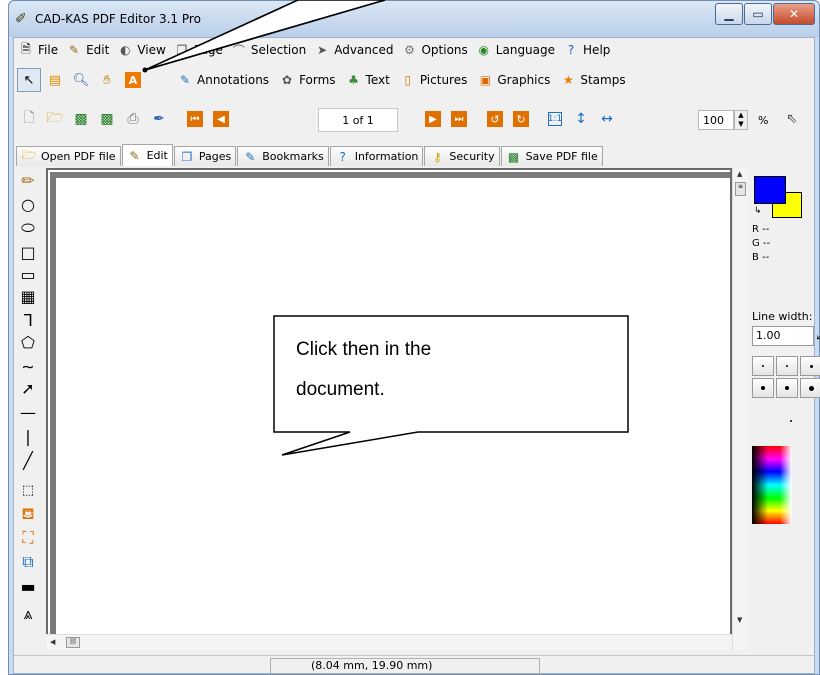 This screenshot has height=675, width=820. I want to click on pen-icon: ✒, so click(159, 119).